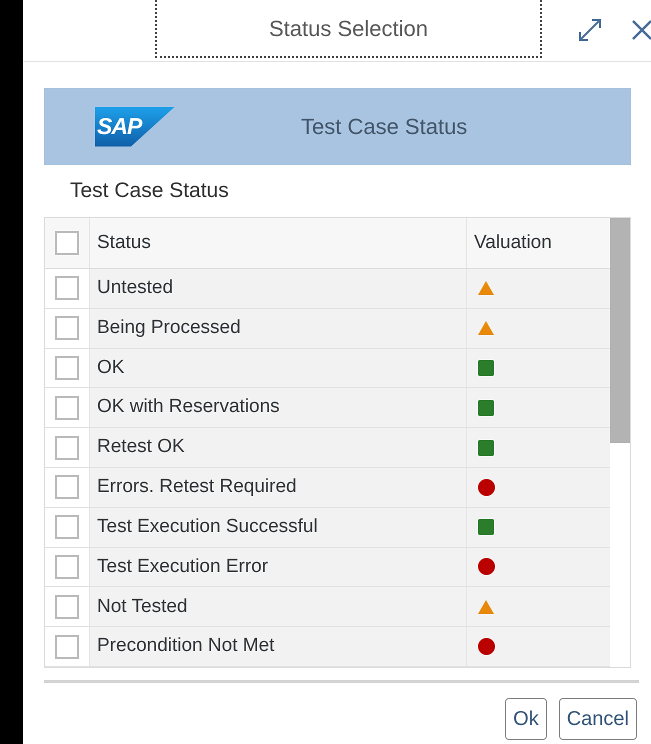  Describe the element at coordinates (597, 719) in the screenshot. I see `dialog-button: Cancel` at that location.